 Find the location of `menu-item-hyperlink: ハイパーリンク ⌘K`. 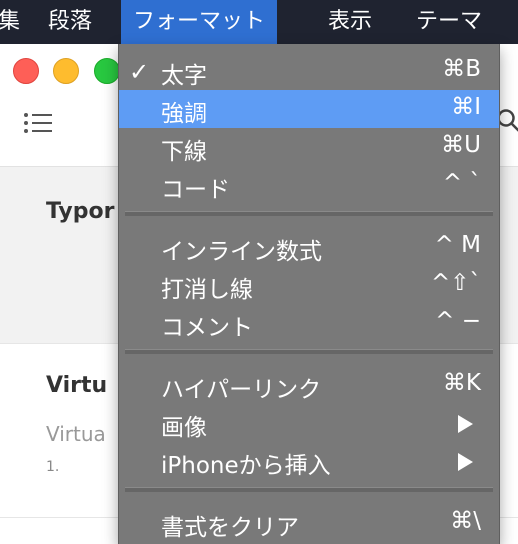

menu-item-hyperlink: ハイパーリンク ⌘K is located at coordinates (309, 385).